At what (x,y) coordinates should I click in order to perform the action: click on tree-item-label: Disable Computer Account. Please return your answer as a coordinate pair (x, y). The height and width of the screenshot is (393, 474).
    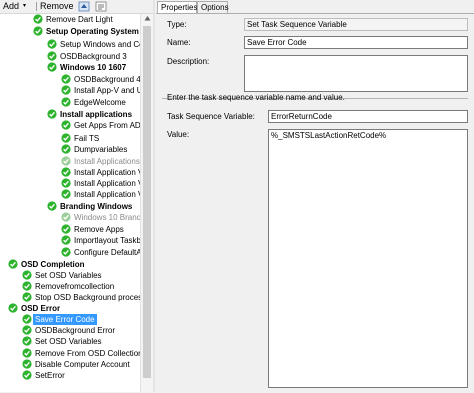
    Looking at the image, I should click on (82, 364).